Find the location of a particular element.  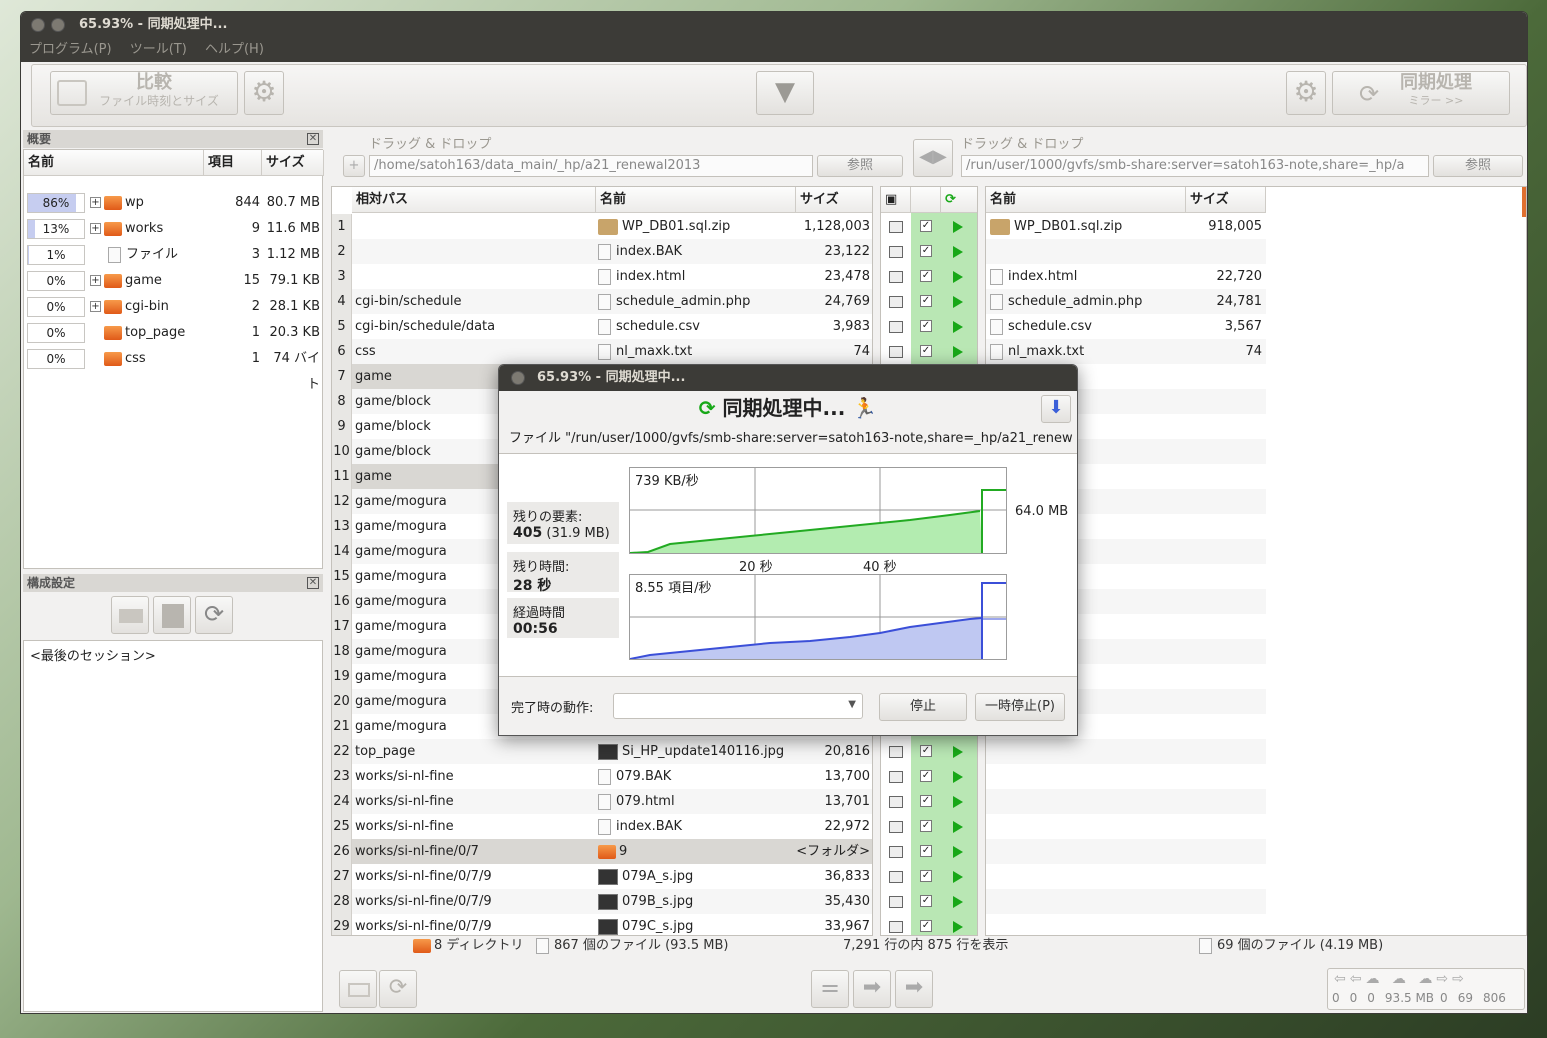

col-relative-path: 相対パス is located at coordinates (474, 200).